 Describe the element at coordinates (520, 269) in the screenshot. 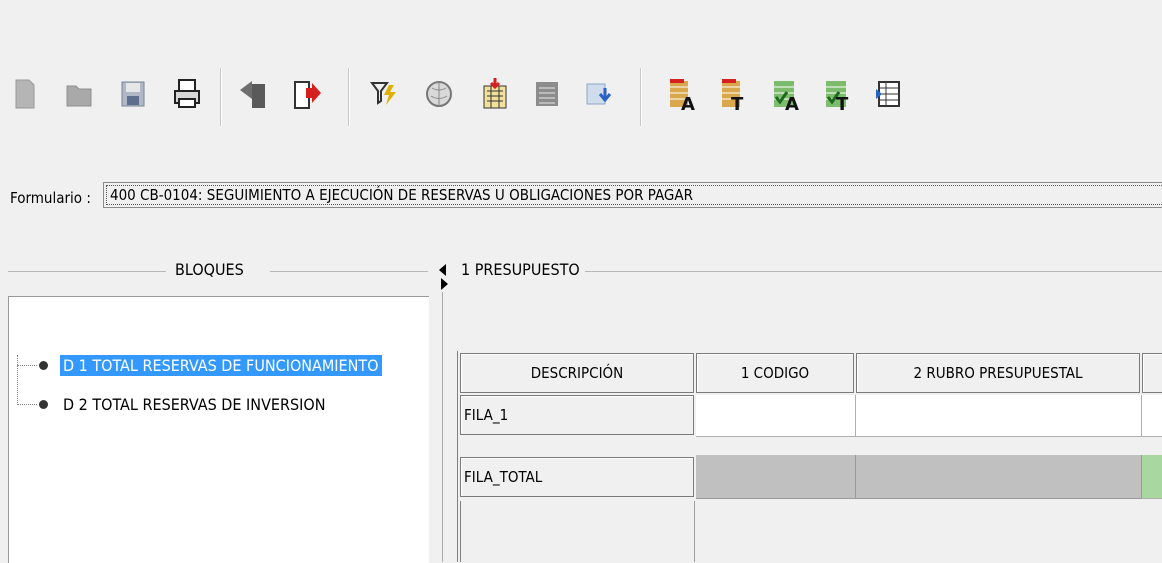

I see `presupuesto-title: 1 PRESUPUESTO` at that location.